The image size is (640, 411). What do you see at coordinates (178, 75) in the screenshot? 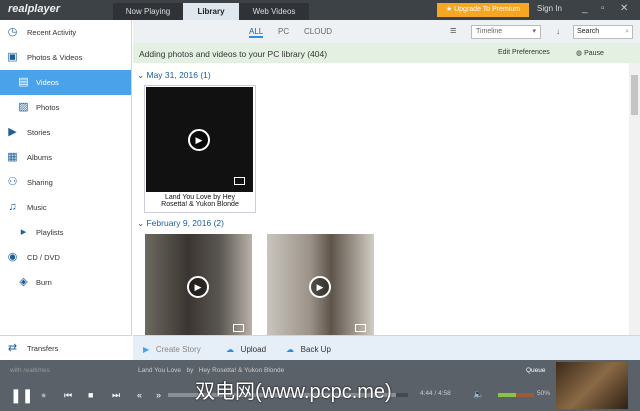
I see `section-date-label: May 31, 2016 (1)` at bounding box center [178, 75].